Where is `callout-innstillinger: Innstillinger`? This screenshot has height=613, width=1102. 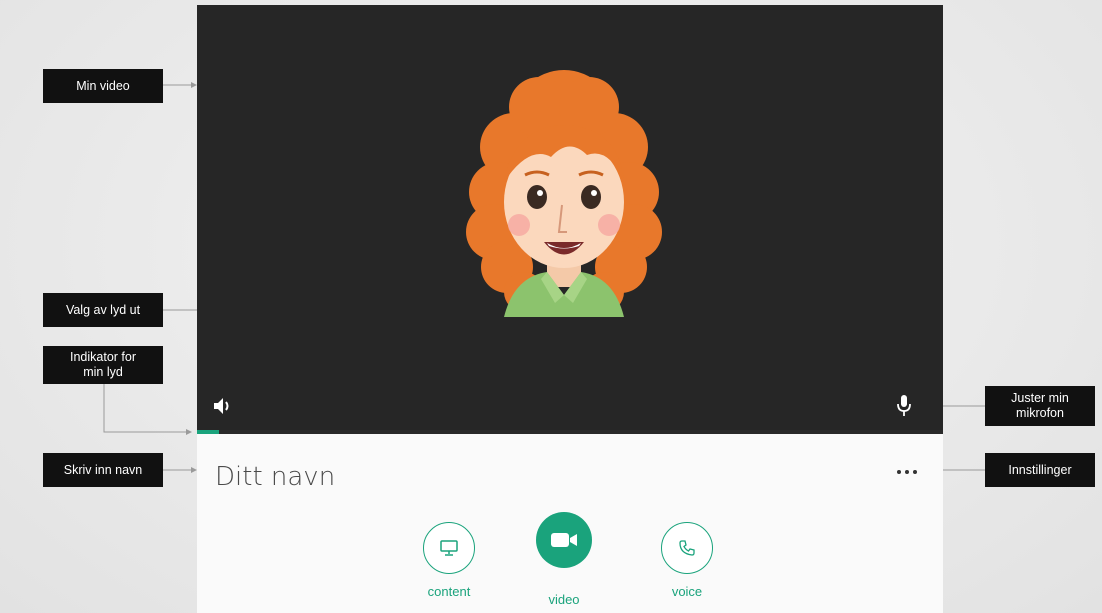 callout-innstillinger: Innstillinger is located at coordinates (1040, 470).